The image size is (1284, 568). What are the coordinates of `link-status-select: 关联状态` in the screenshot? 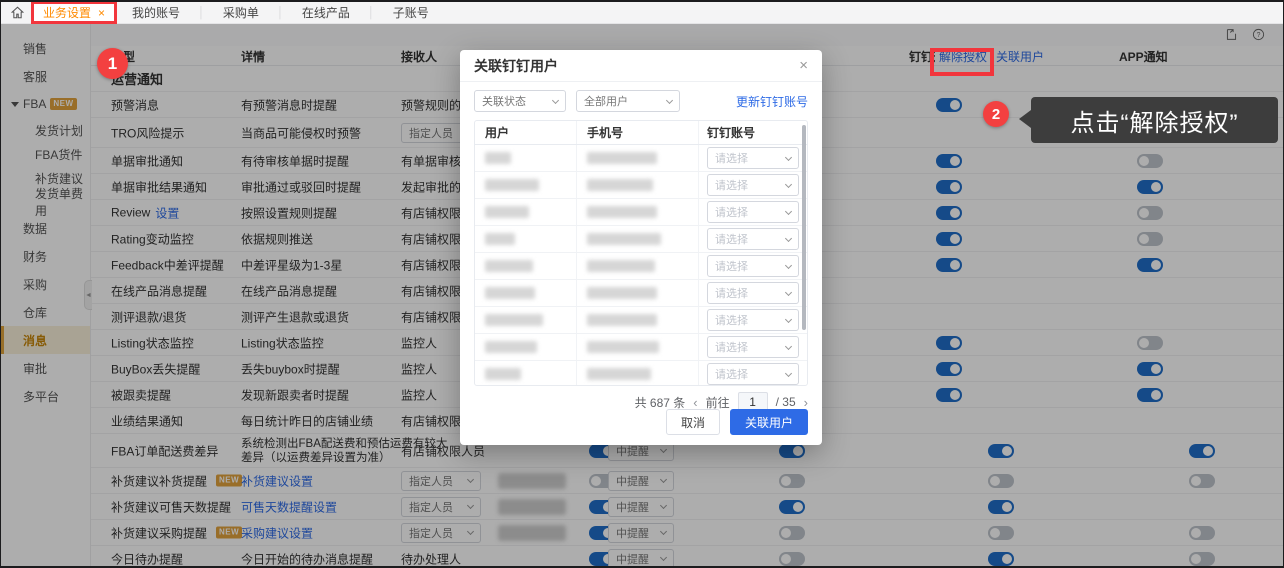 It's located at (520, 101).